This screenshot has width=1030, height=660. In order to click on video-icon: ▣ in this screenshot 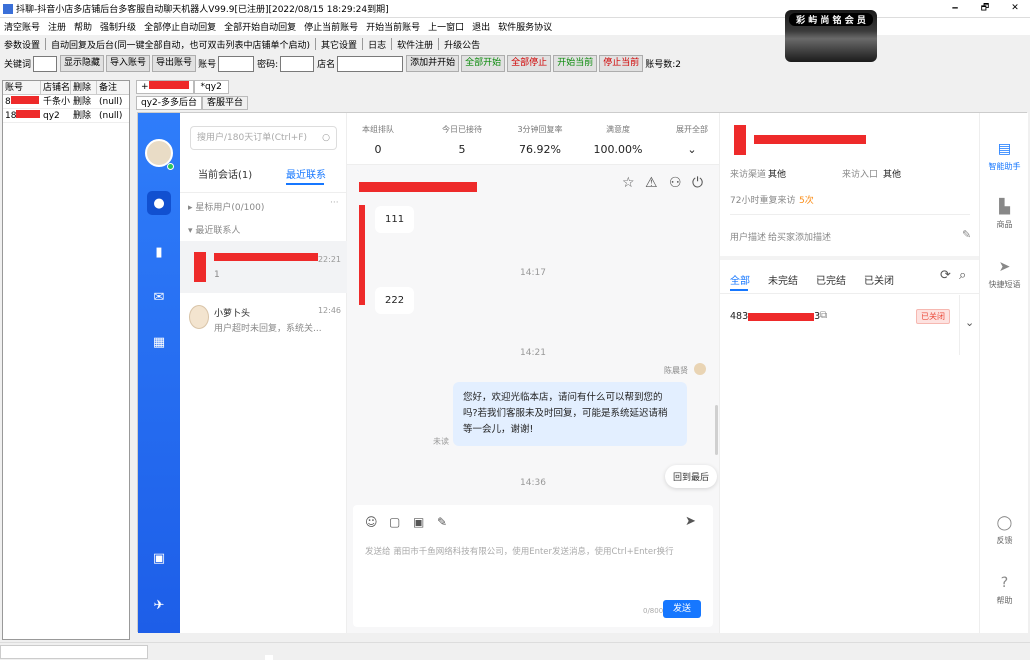, I will do `click(418, 522)`.